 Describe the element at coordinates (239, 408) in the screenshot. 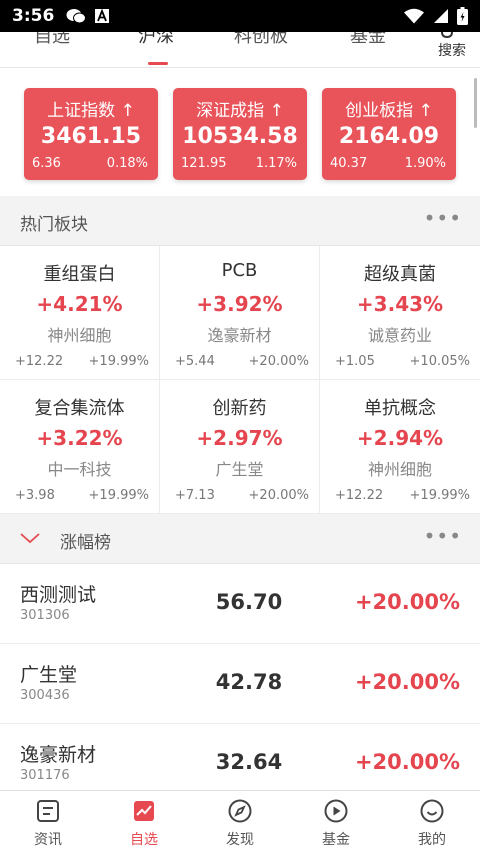

I see `sector-name: 创新药` at that location.